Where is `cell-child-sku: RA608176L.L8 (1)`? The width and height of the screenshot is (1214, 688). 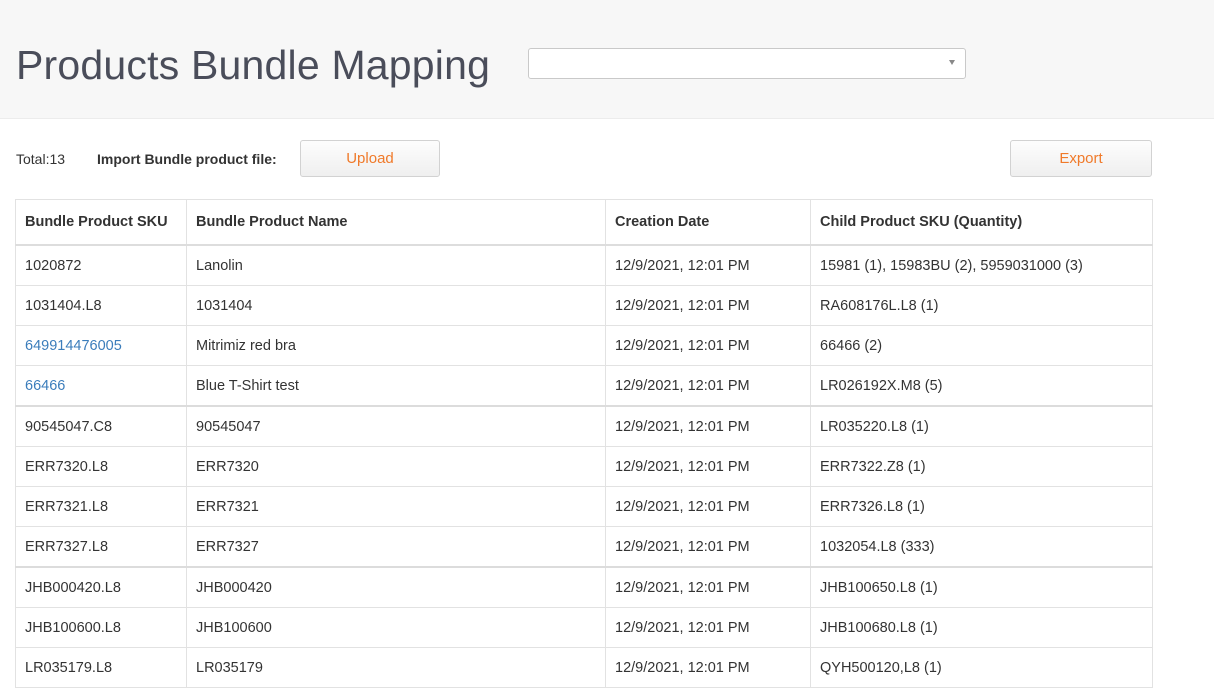
cell-child-sku: RA608176L.L8 (1) is located at coordinates (981, 305).